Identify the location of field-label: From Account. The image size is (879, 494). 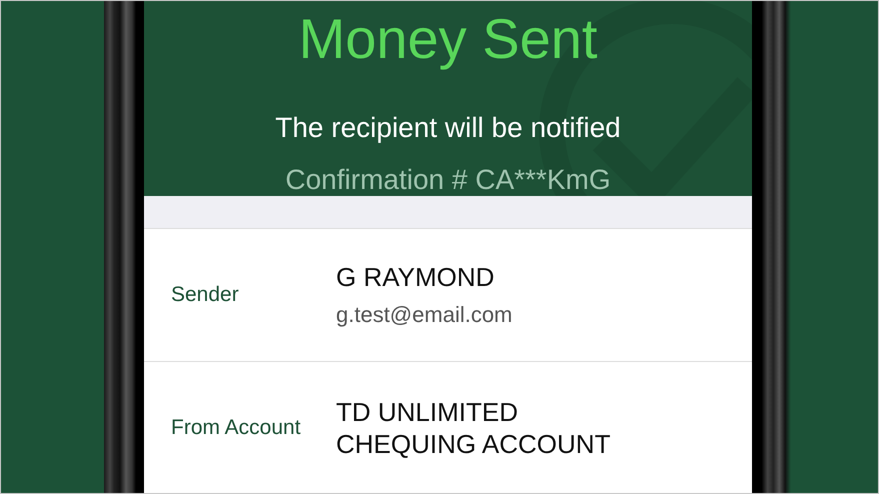
(236, 428).